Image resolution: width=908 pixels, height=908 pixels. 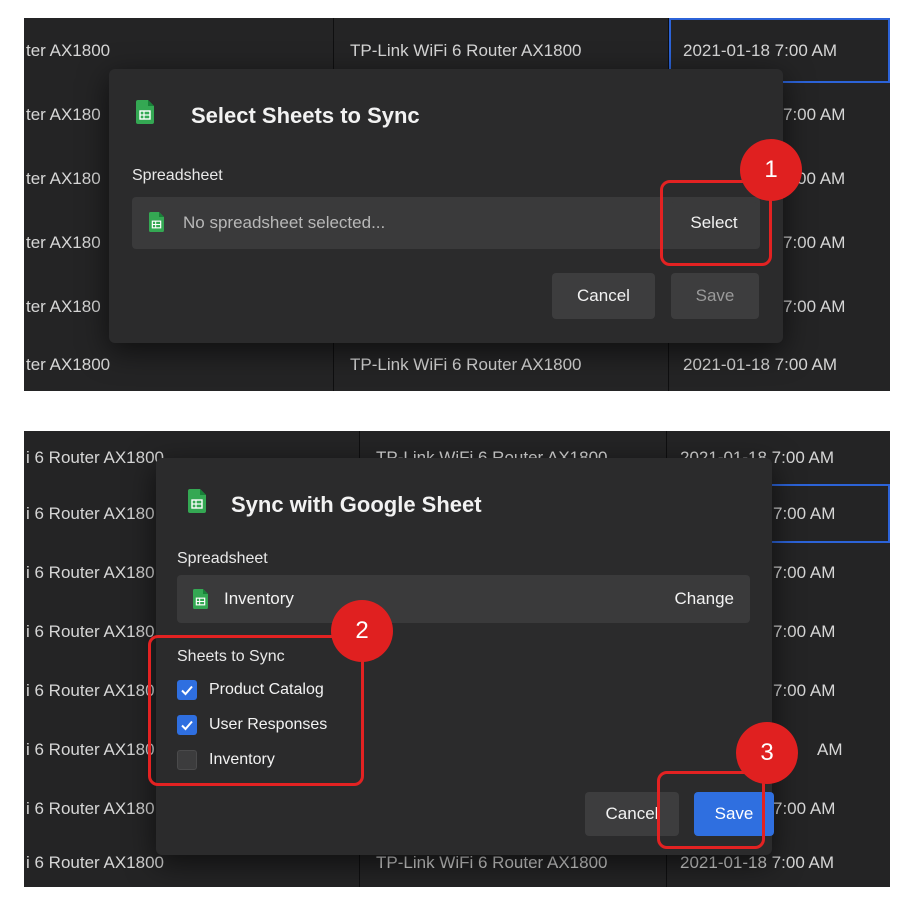 What do you see at coordinates (305, 115) in the screenshot?
I see `dialog-title: Select Sheets to Sync` at bounding box center [305, 115].